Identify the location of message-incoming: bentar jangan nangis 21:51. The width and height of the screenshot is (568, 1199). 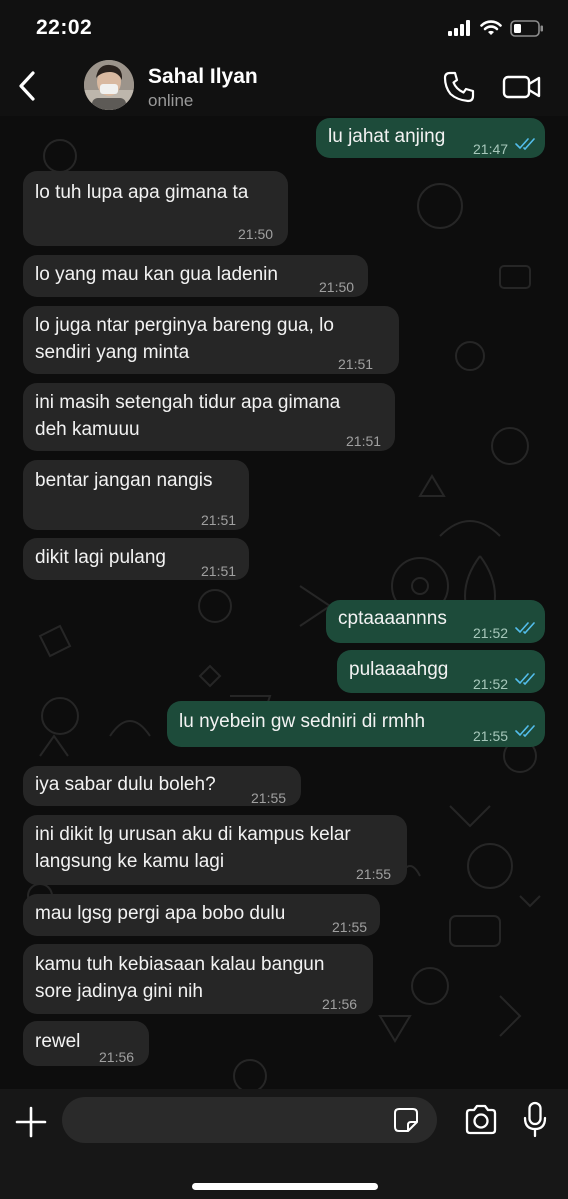
(136, 495).